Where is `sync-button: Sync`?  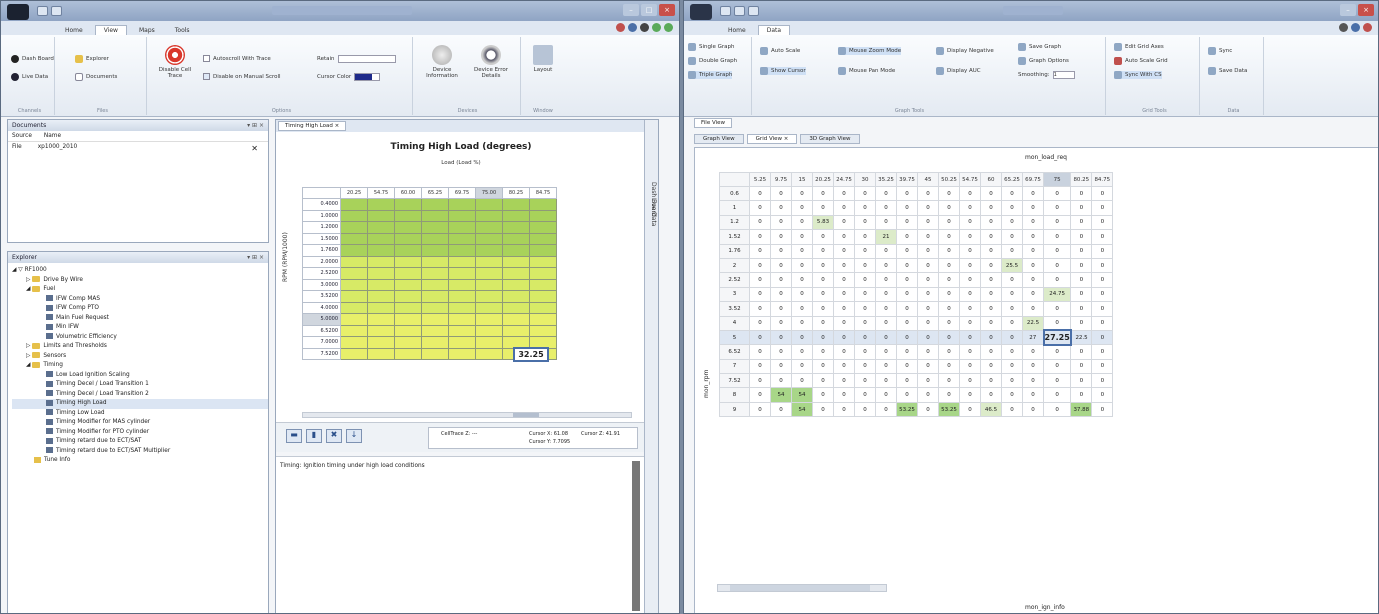 sync-button: Sync is located at coordinates (1220, 51).